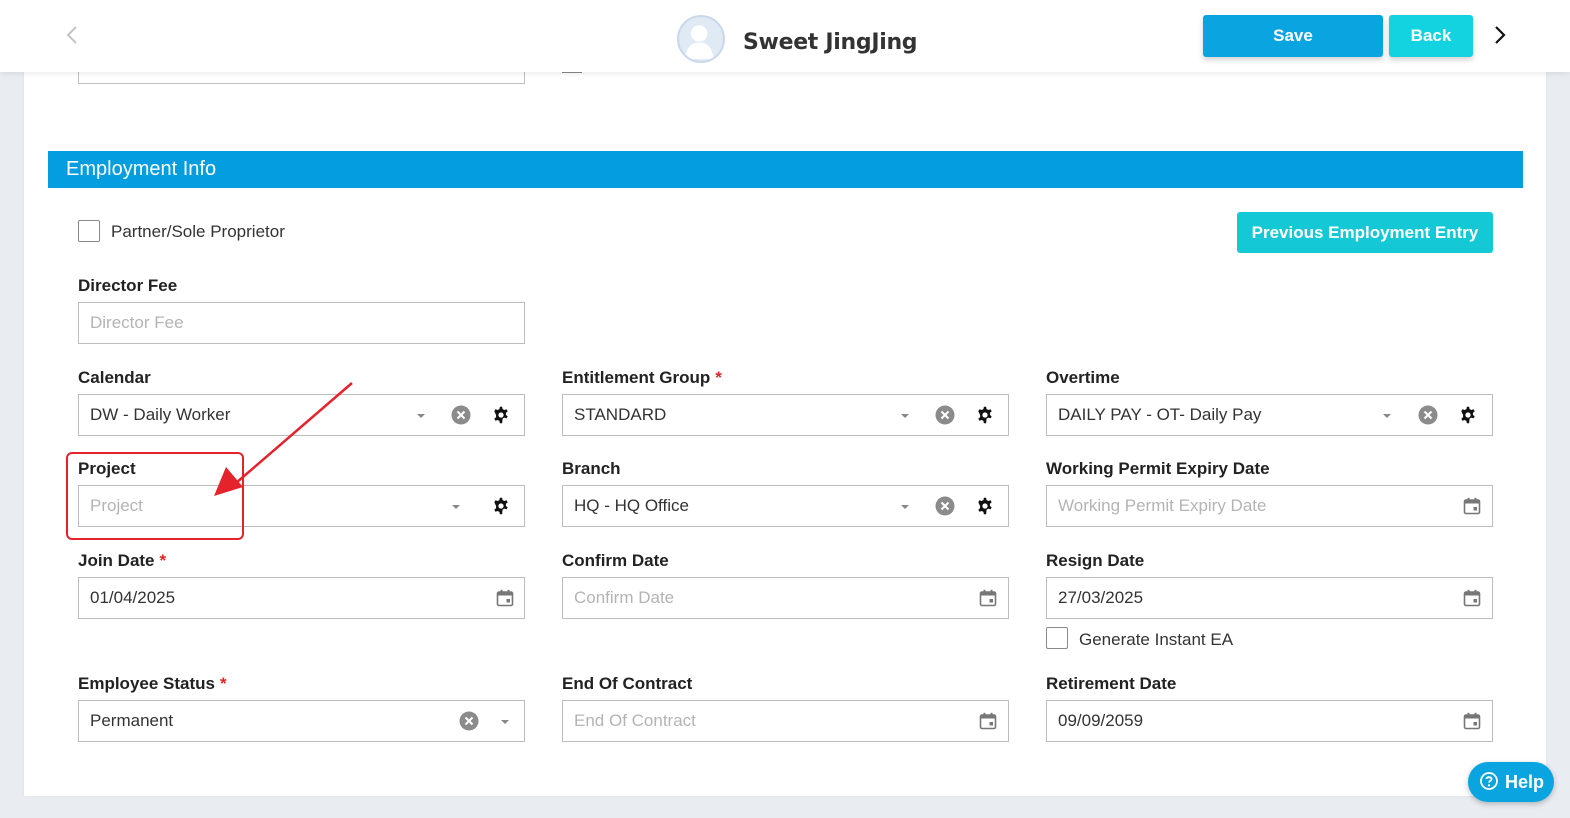 This screenshot has height=818, width=1570. Describe the element at coordinates (785, 506) in the screenshot. I see `branch-select: HQ - HQ Office` at that location.